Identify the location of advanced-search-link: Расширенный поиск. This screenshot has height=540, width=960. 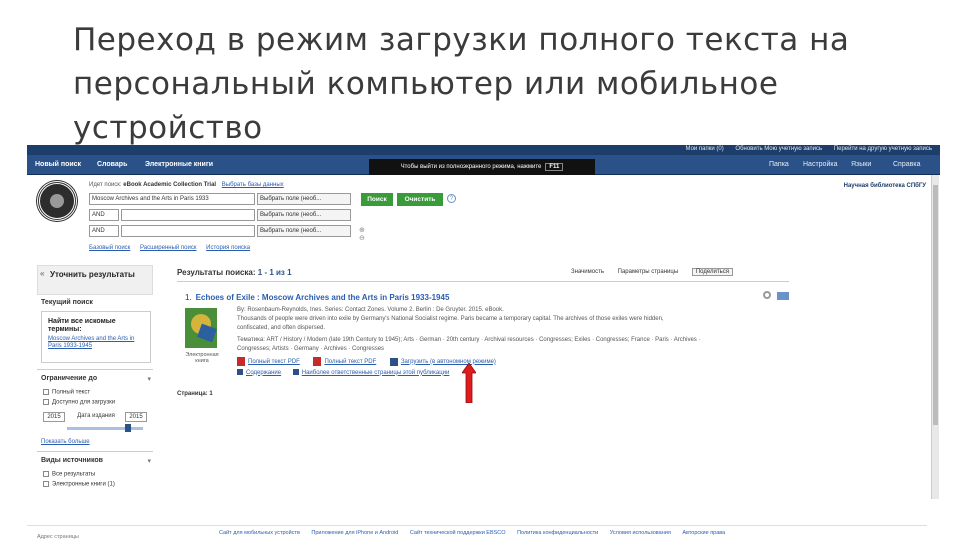
(168, 248).